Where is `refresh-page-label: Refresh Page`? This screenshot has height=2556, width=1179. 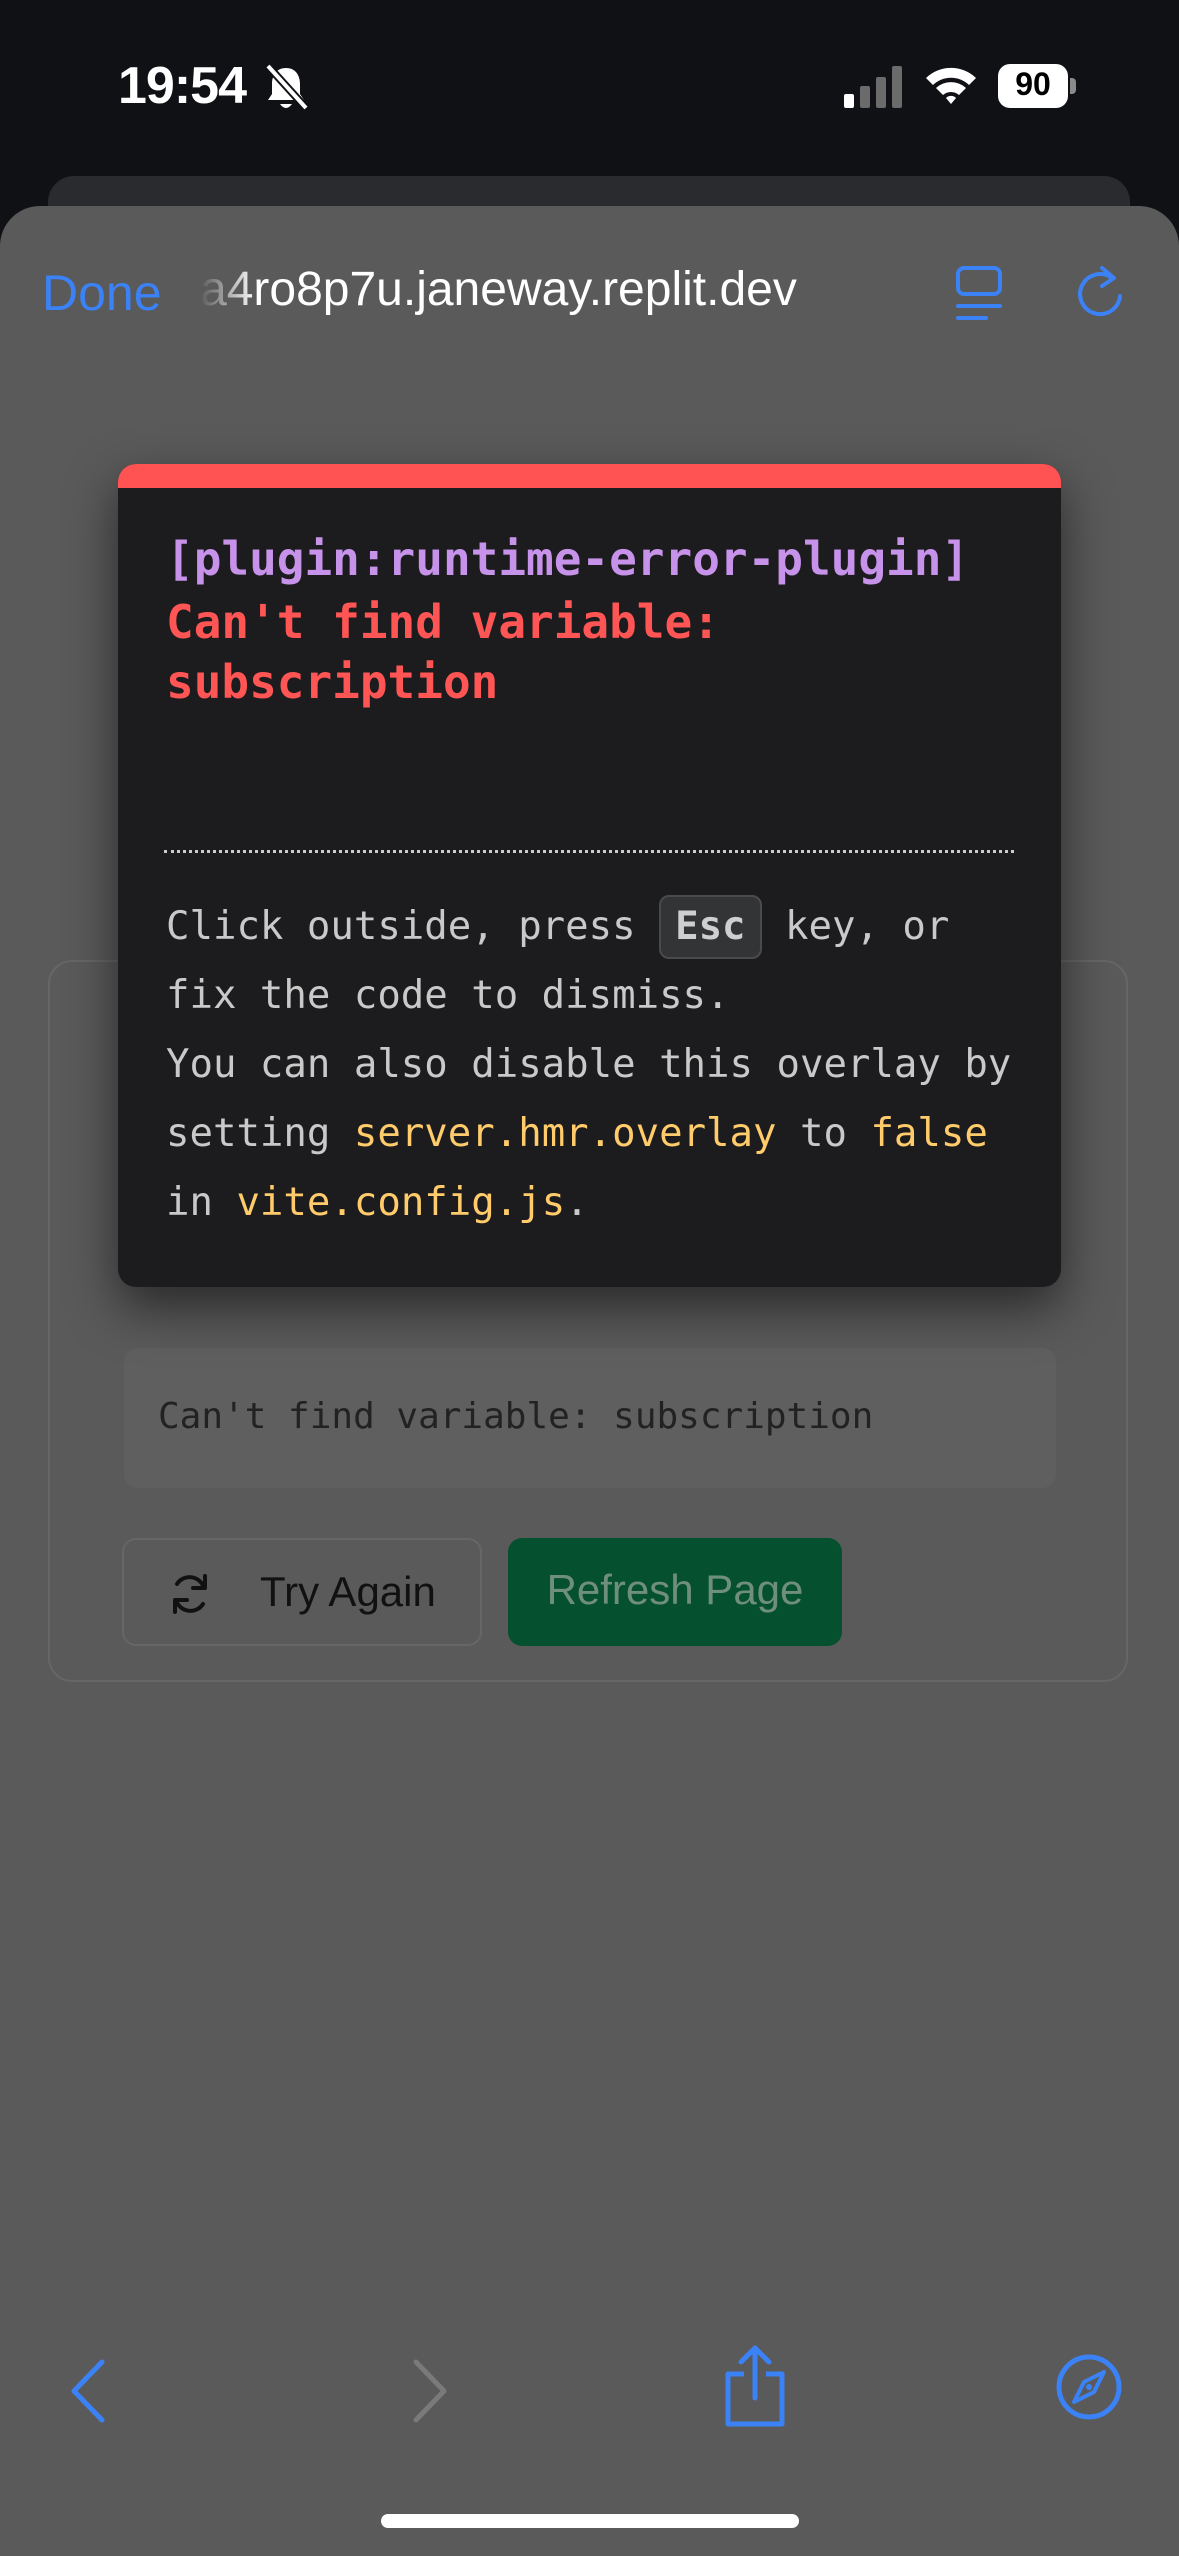
refresh-page-label: Refresh Page is located at coordinates (675, 1589).